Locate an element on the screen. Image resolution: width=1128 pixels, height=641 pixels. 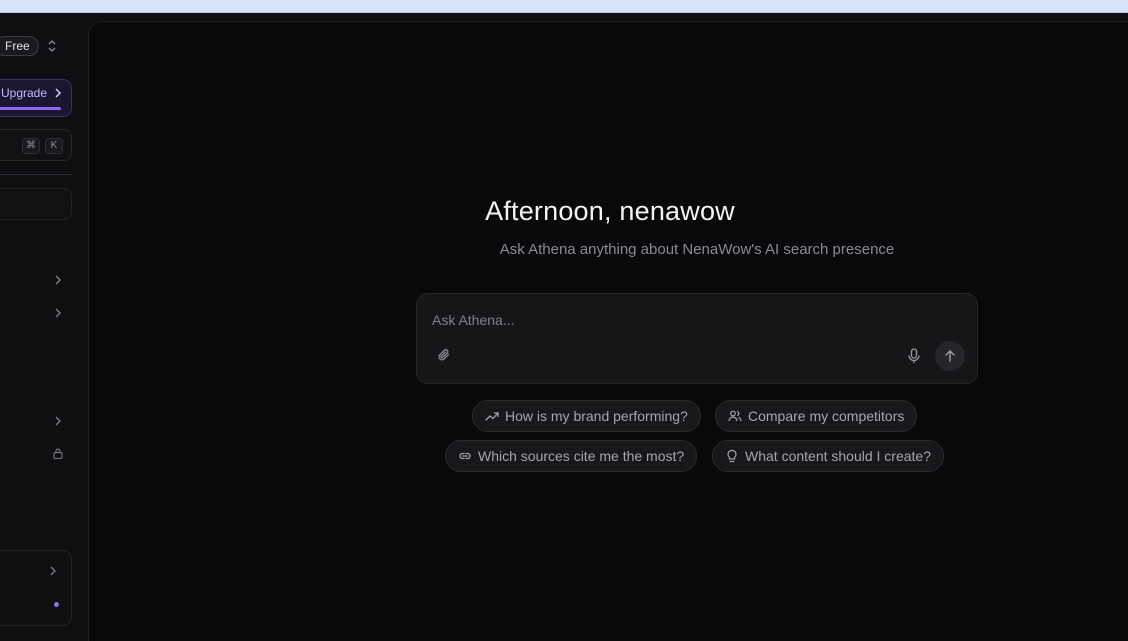
suggestion-label: Which sources cite me the most? is located at coordinates (581, 456).